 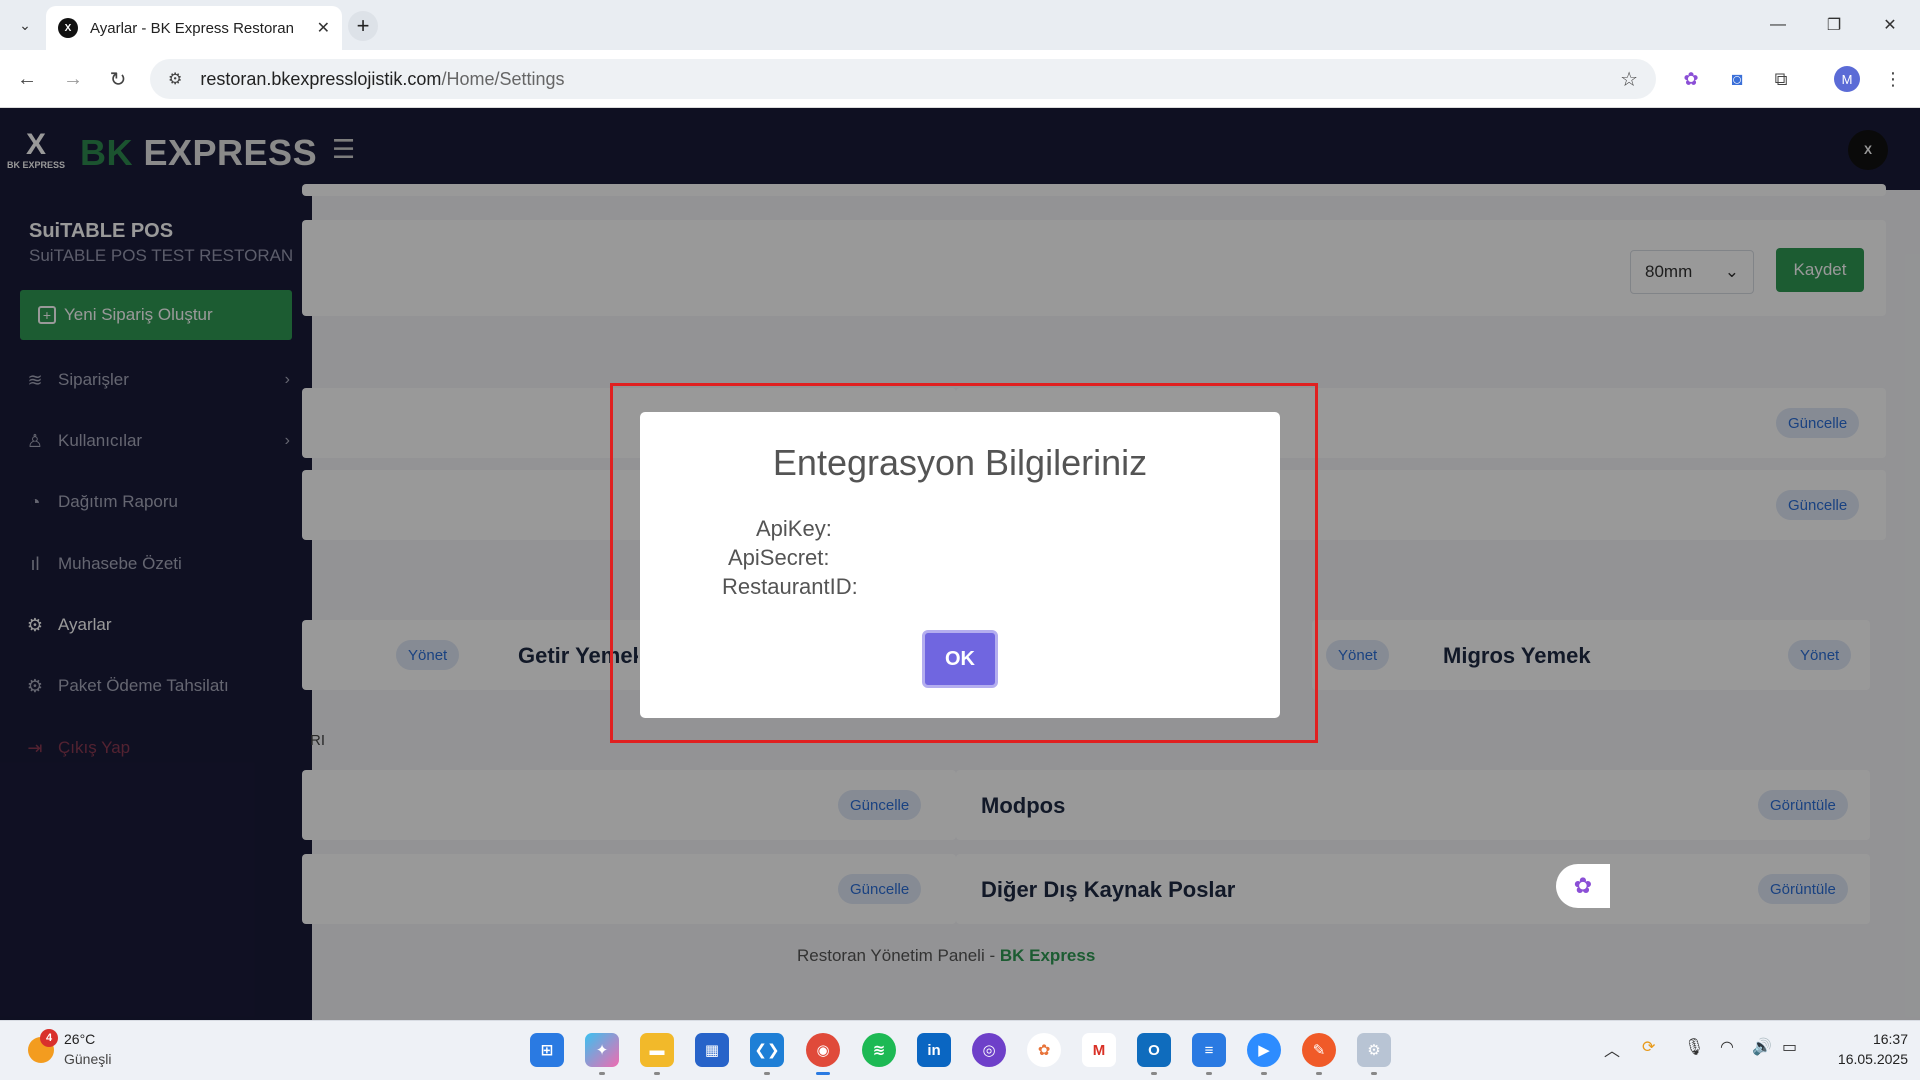 What do you see at coordinates (1612, 1049) in the screenshot?
I see `chevron-up-icon: ︿` at bounding box center [1612, 1049].